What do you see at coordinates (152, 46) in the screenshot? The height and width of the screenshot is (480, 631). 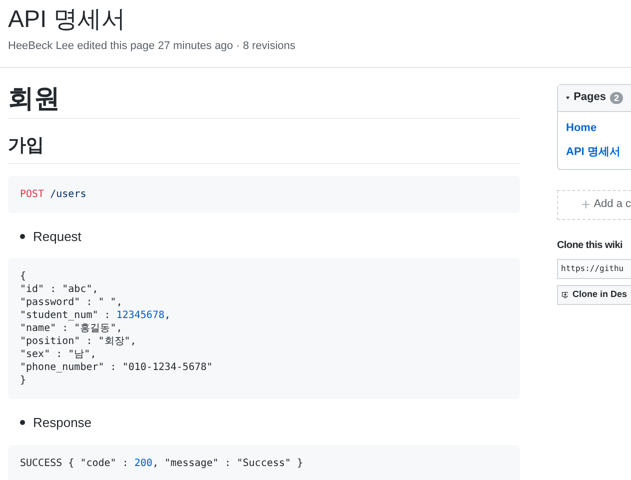 I see `page-meta: HeeBeck Lee edited this page 27 minutes ago · 8 revisions` at bounding box center [152, 46].